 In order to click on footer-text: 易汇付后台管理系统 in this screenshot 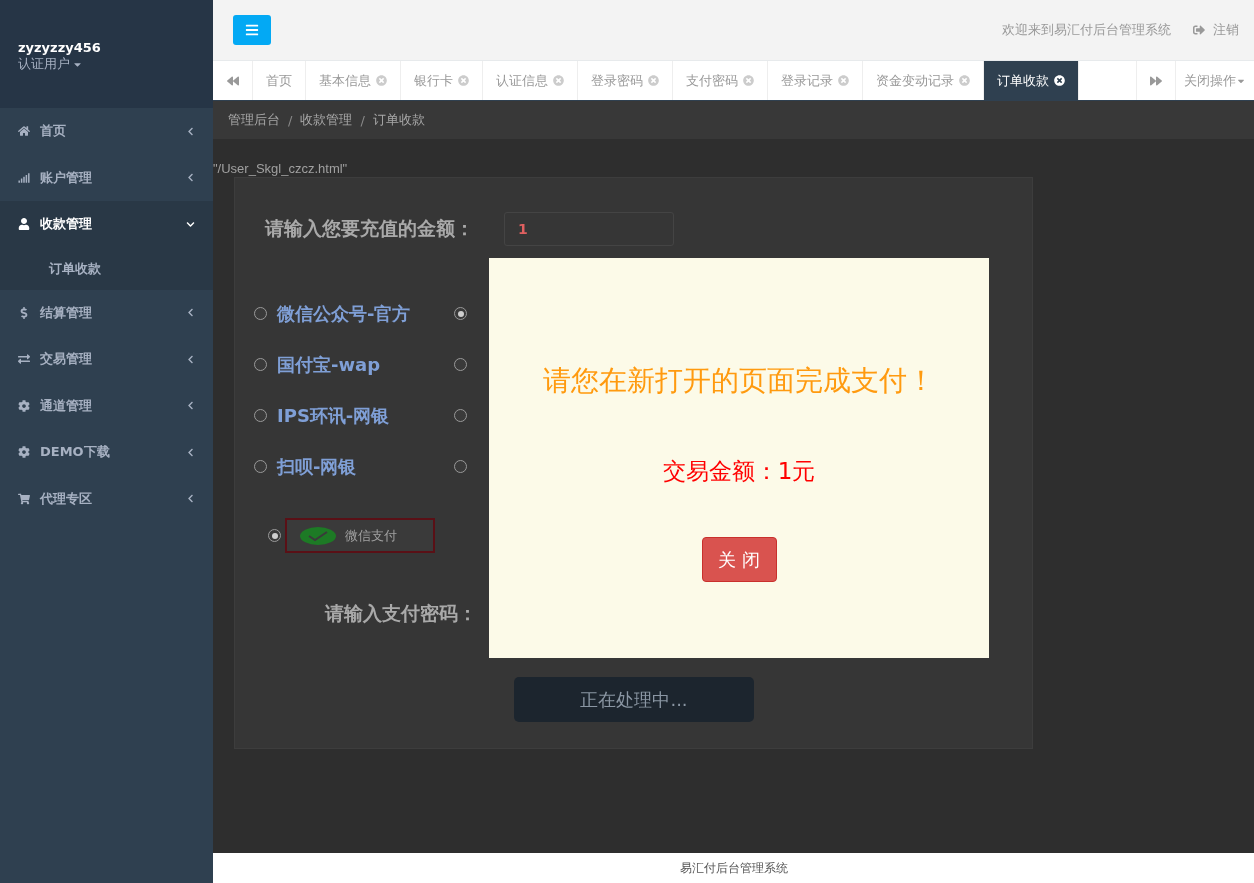, I will do `click(733, 868)`.